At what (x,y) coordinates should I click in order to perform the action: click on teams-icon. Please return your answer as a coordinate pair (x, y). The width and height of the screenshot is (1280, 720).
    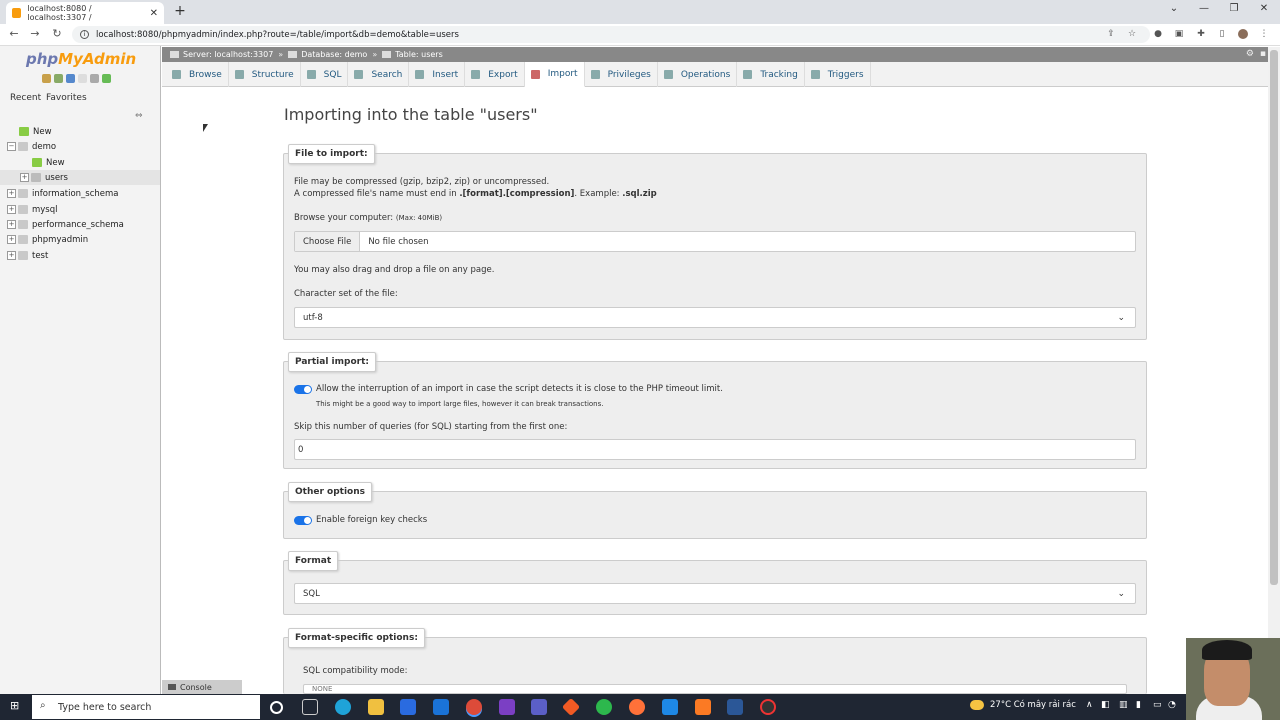
    Looking at the image, I should click on (539, 707).